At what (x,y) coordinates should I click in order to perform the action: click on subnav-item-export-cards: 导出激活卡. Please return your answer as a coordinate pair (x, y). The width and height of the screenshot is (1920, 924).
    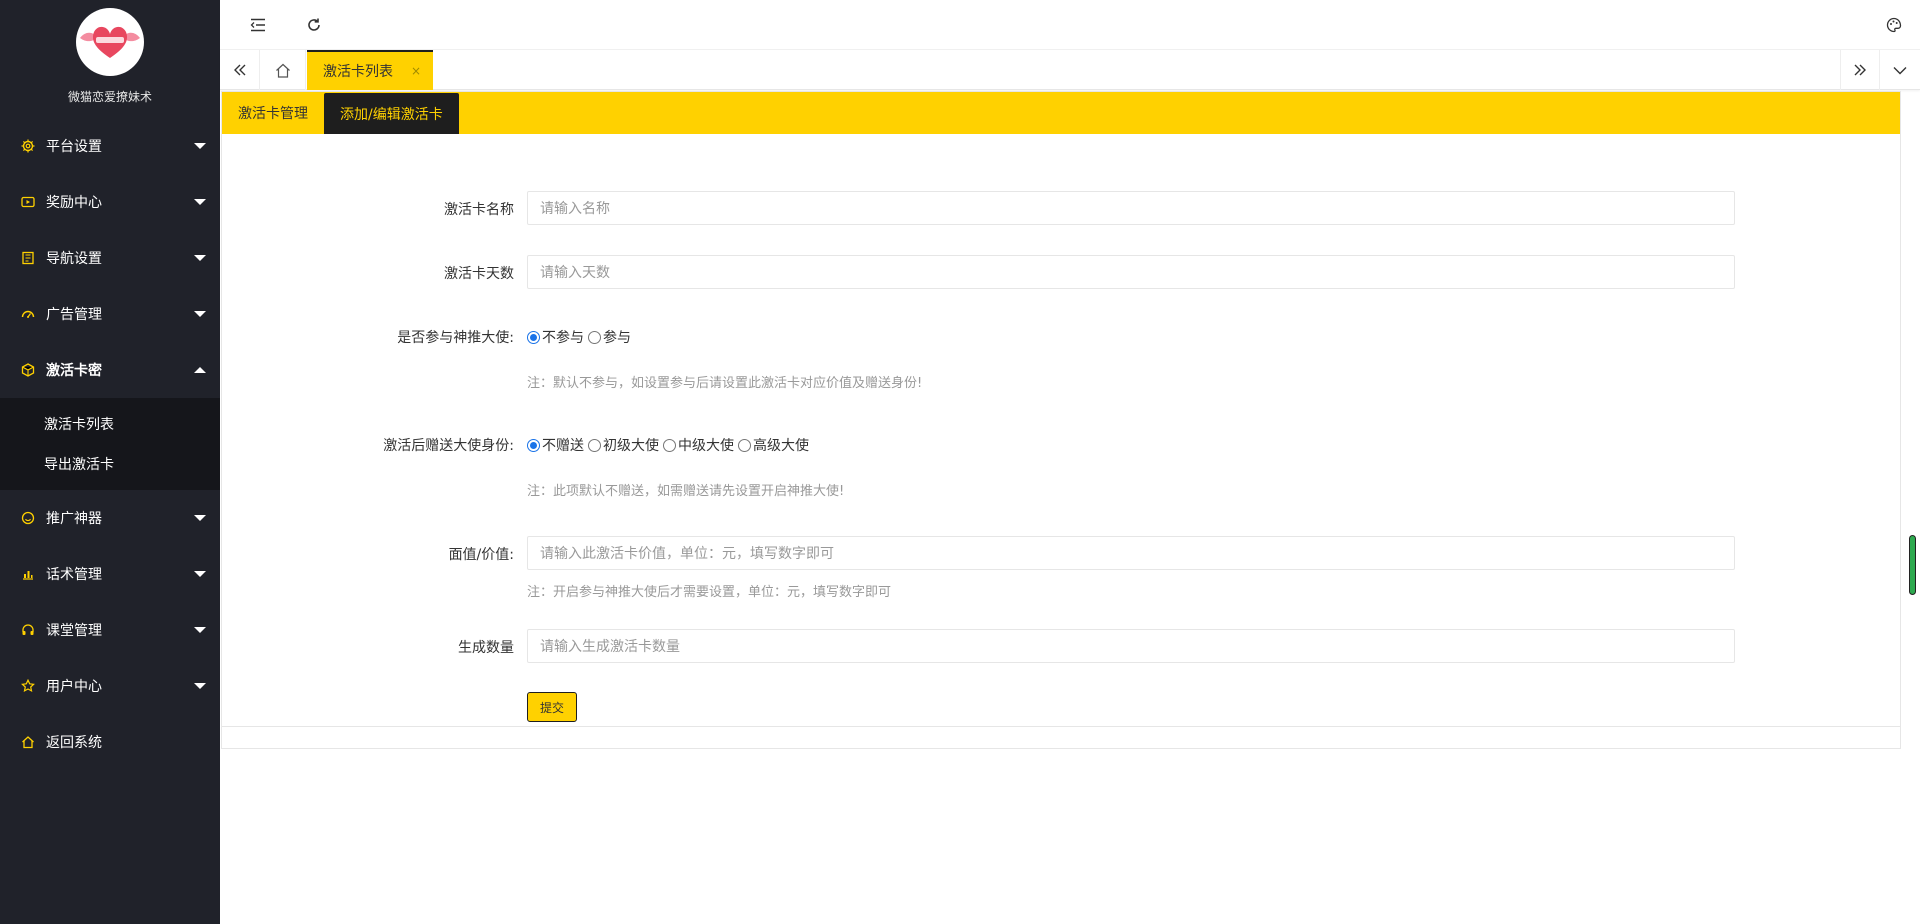
    Looking at the image, I should click on (110, 464).